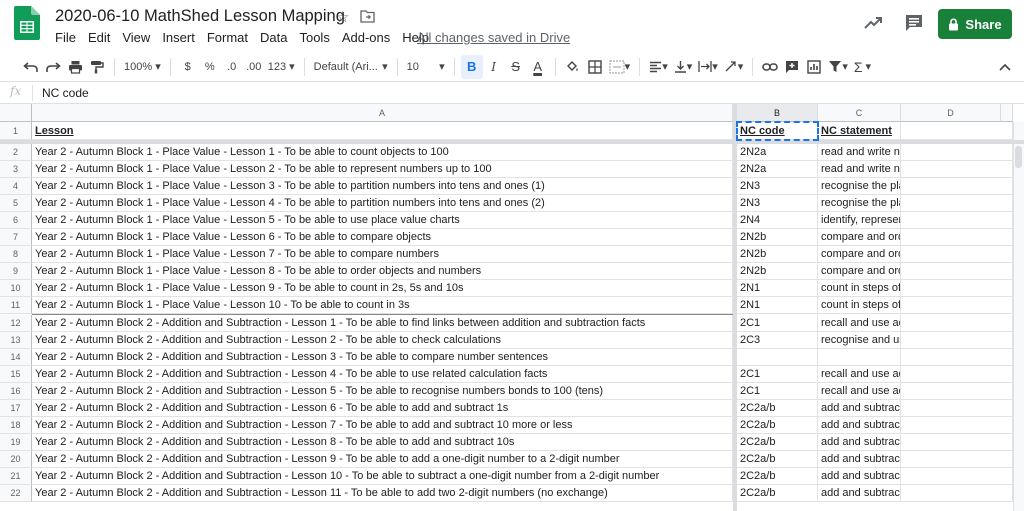 This screenshot has height=511, width=1024. I want to click on italic-button: I, so click(494, 67).